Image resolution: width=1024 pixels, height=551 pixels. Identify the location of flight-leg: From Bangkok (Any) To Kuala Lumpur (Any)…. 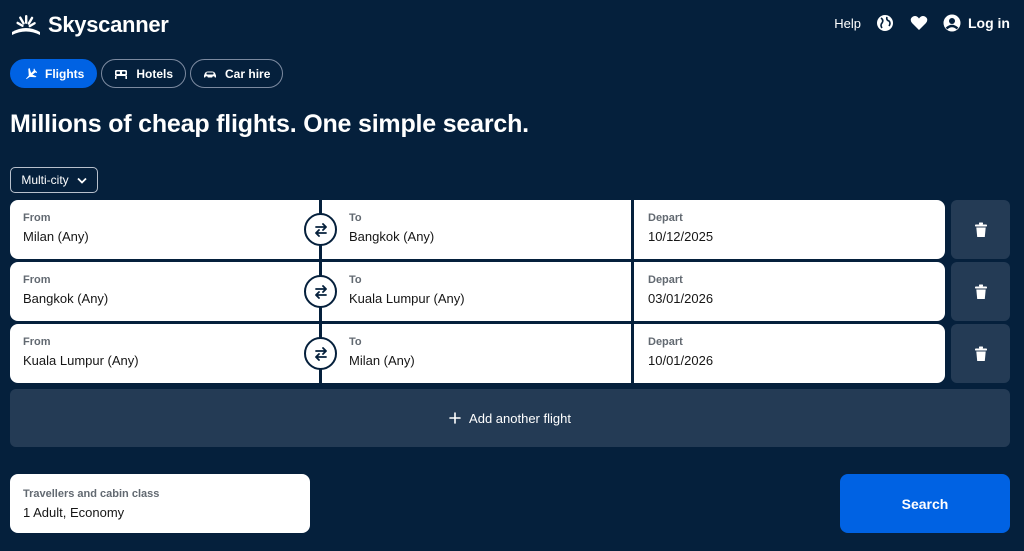
(510, 291).